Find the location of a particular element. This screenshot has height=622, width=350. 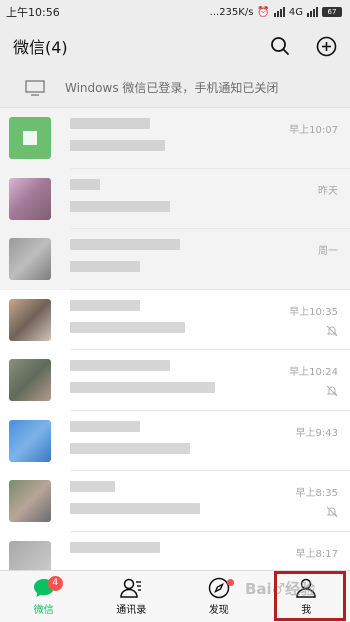

chat-time: 早上8:35 is located at coordinates (316, 493).